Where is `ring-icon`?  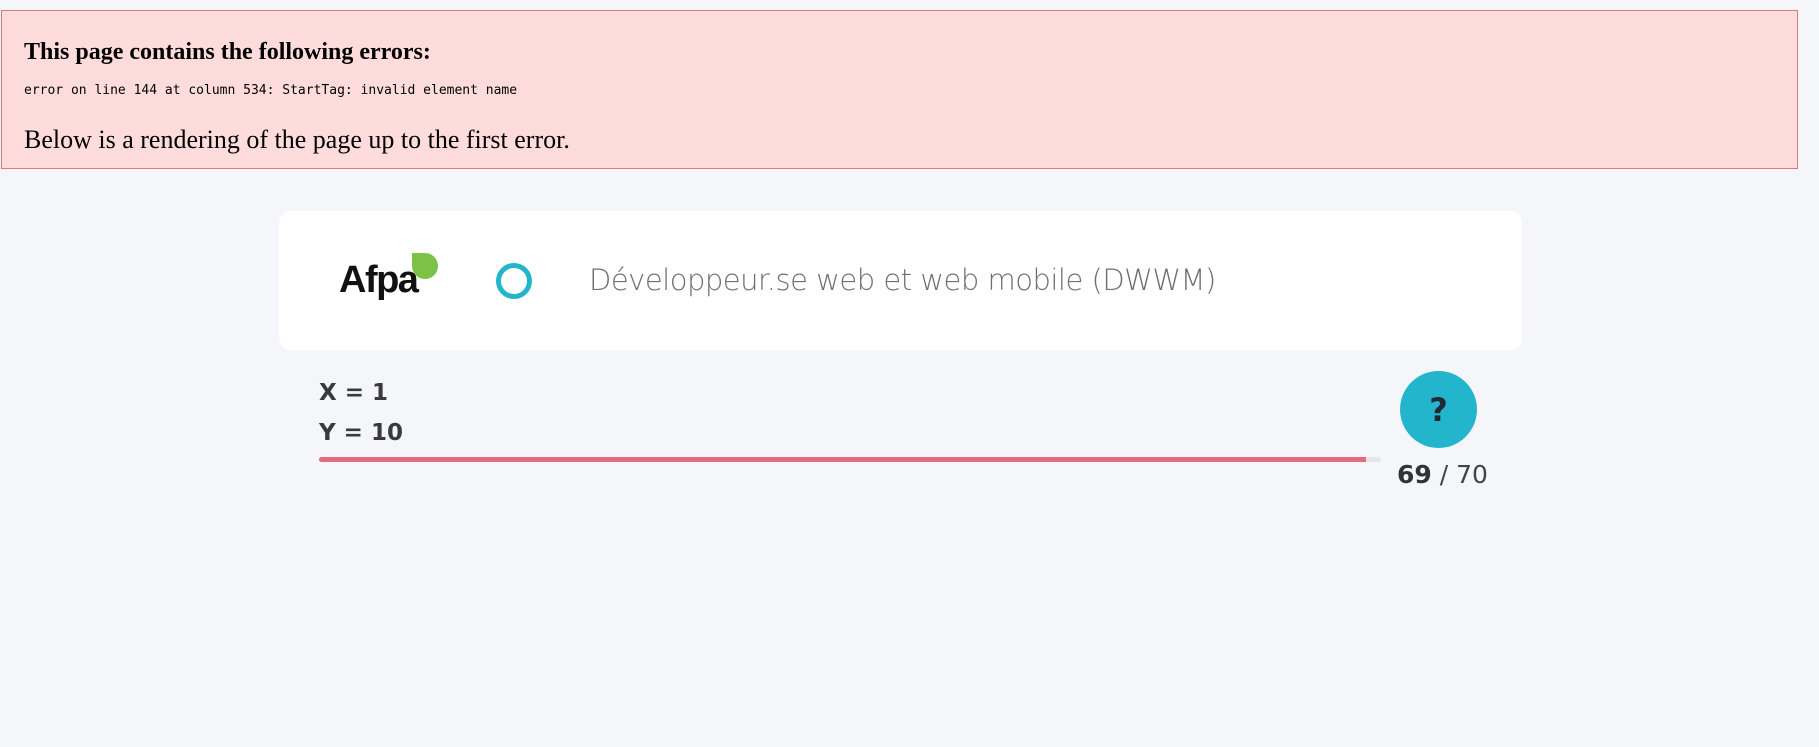 ring-icon is located at coordinates (514, 281).